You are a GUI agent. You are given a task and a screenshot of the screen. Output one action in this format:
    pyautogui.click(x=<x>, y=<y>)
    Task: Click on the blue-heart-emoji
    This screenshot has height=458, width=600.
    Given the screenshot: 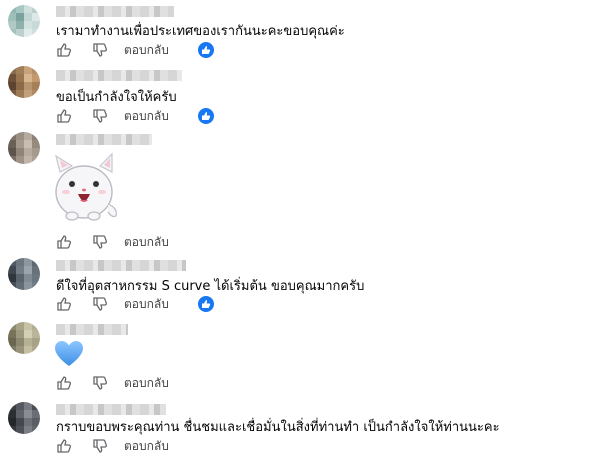 What is the action you would take?
    pyautogui.click(x=69, y=354)
    